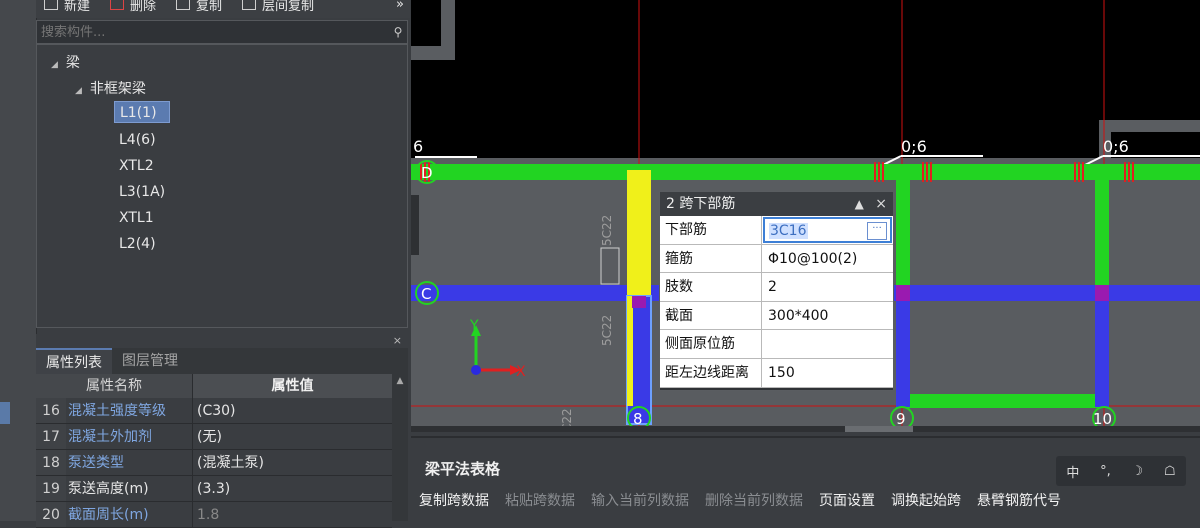  What do you see at coordinates (418, 146) in the screenshot?
I see `dim-text-left: 6` at bounding box center [418, 146].